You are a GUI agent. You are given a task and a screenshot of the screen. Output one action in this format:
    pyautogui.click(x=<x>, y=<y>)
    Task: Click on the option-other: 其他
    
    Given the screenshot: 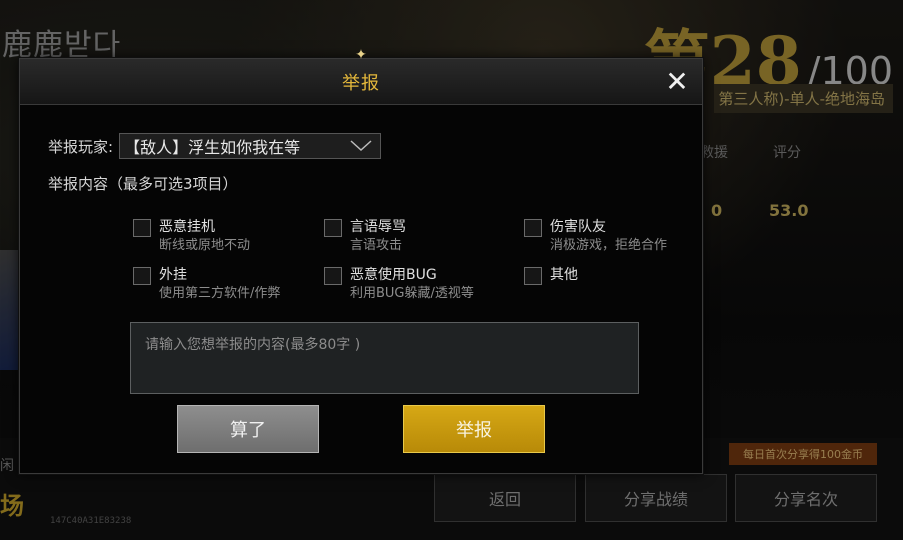 What is the action you would take?
    pyautogui.click(x=551, y=275)
    